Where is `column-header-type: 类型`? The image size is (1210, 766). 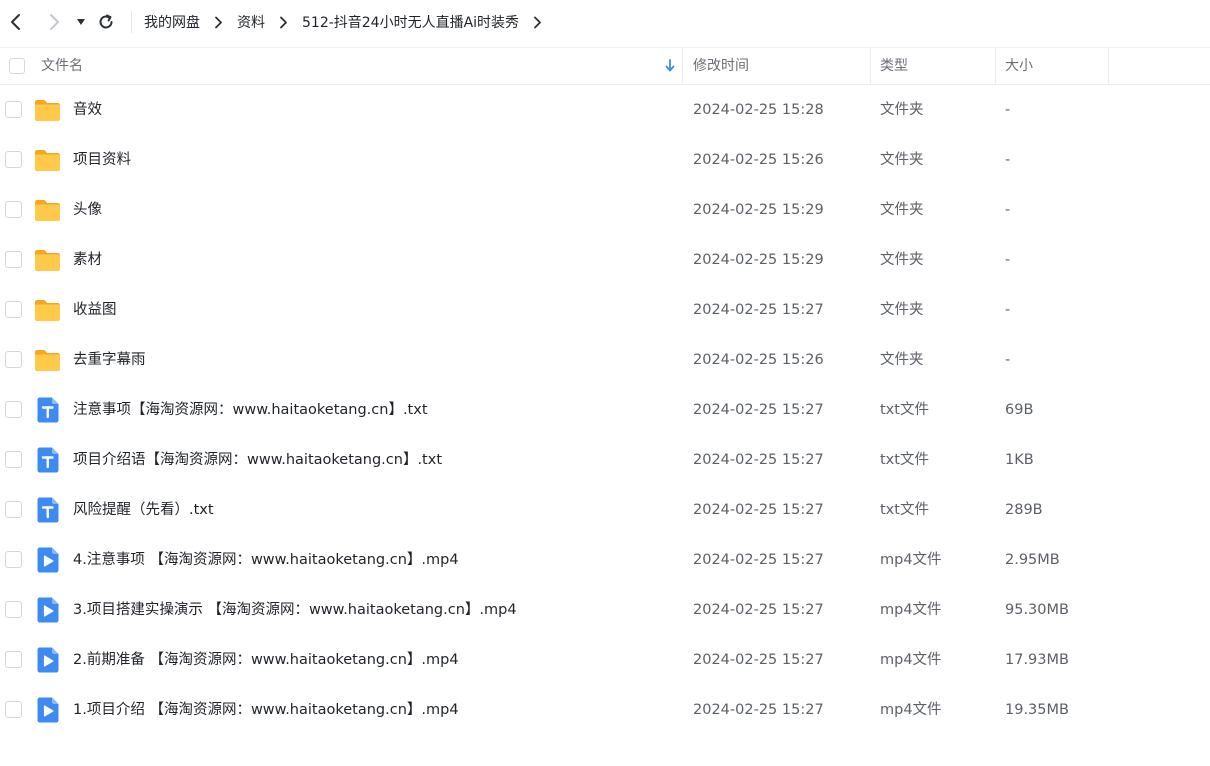 column-header-type: 类型 is located at coordinates (894, 66).